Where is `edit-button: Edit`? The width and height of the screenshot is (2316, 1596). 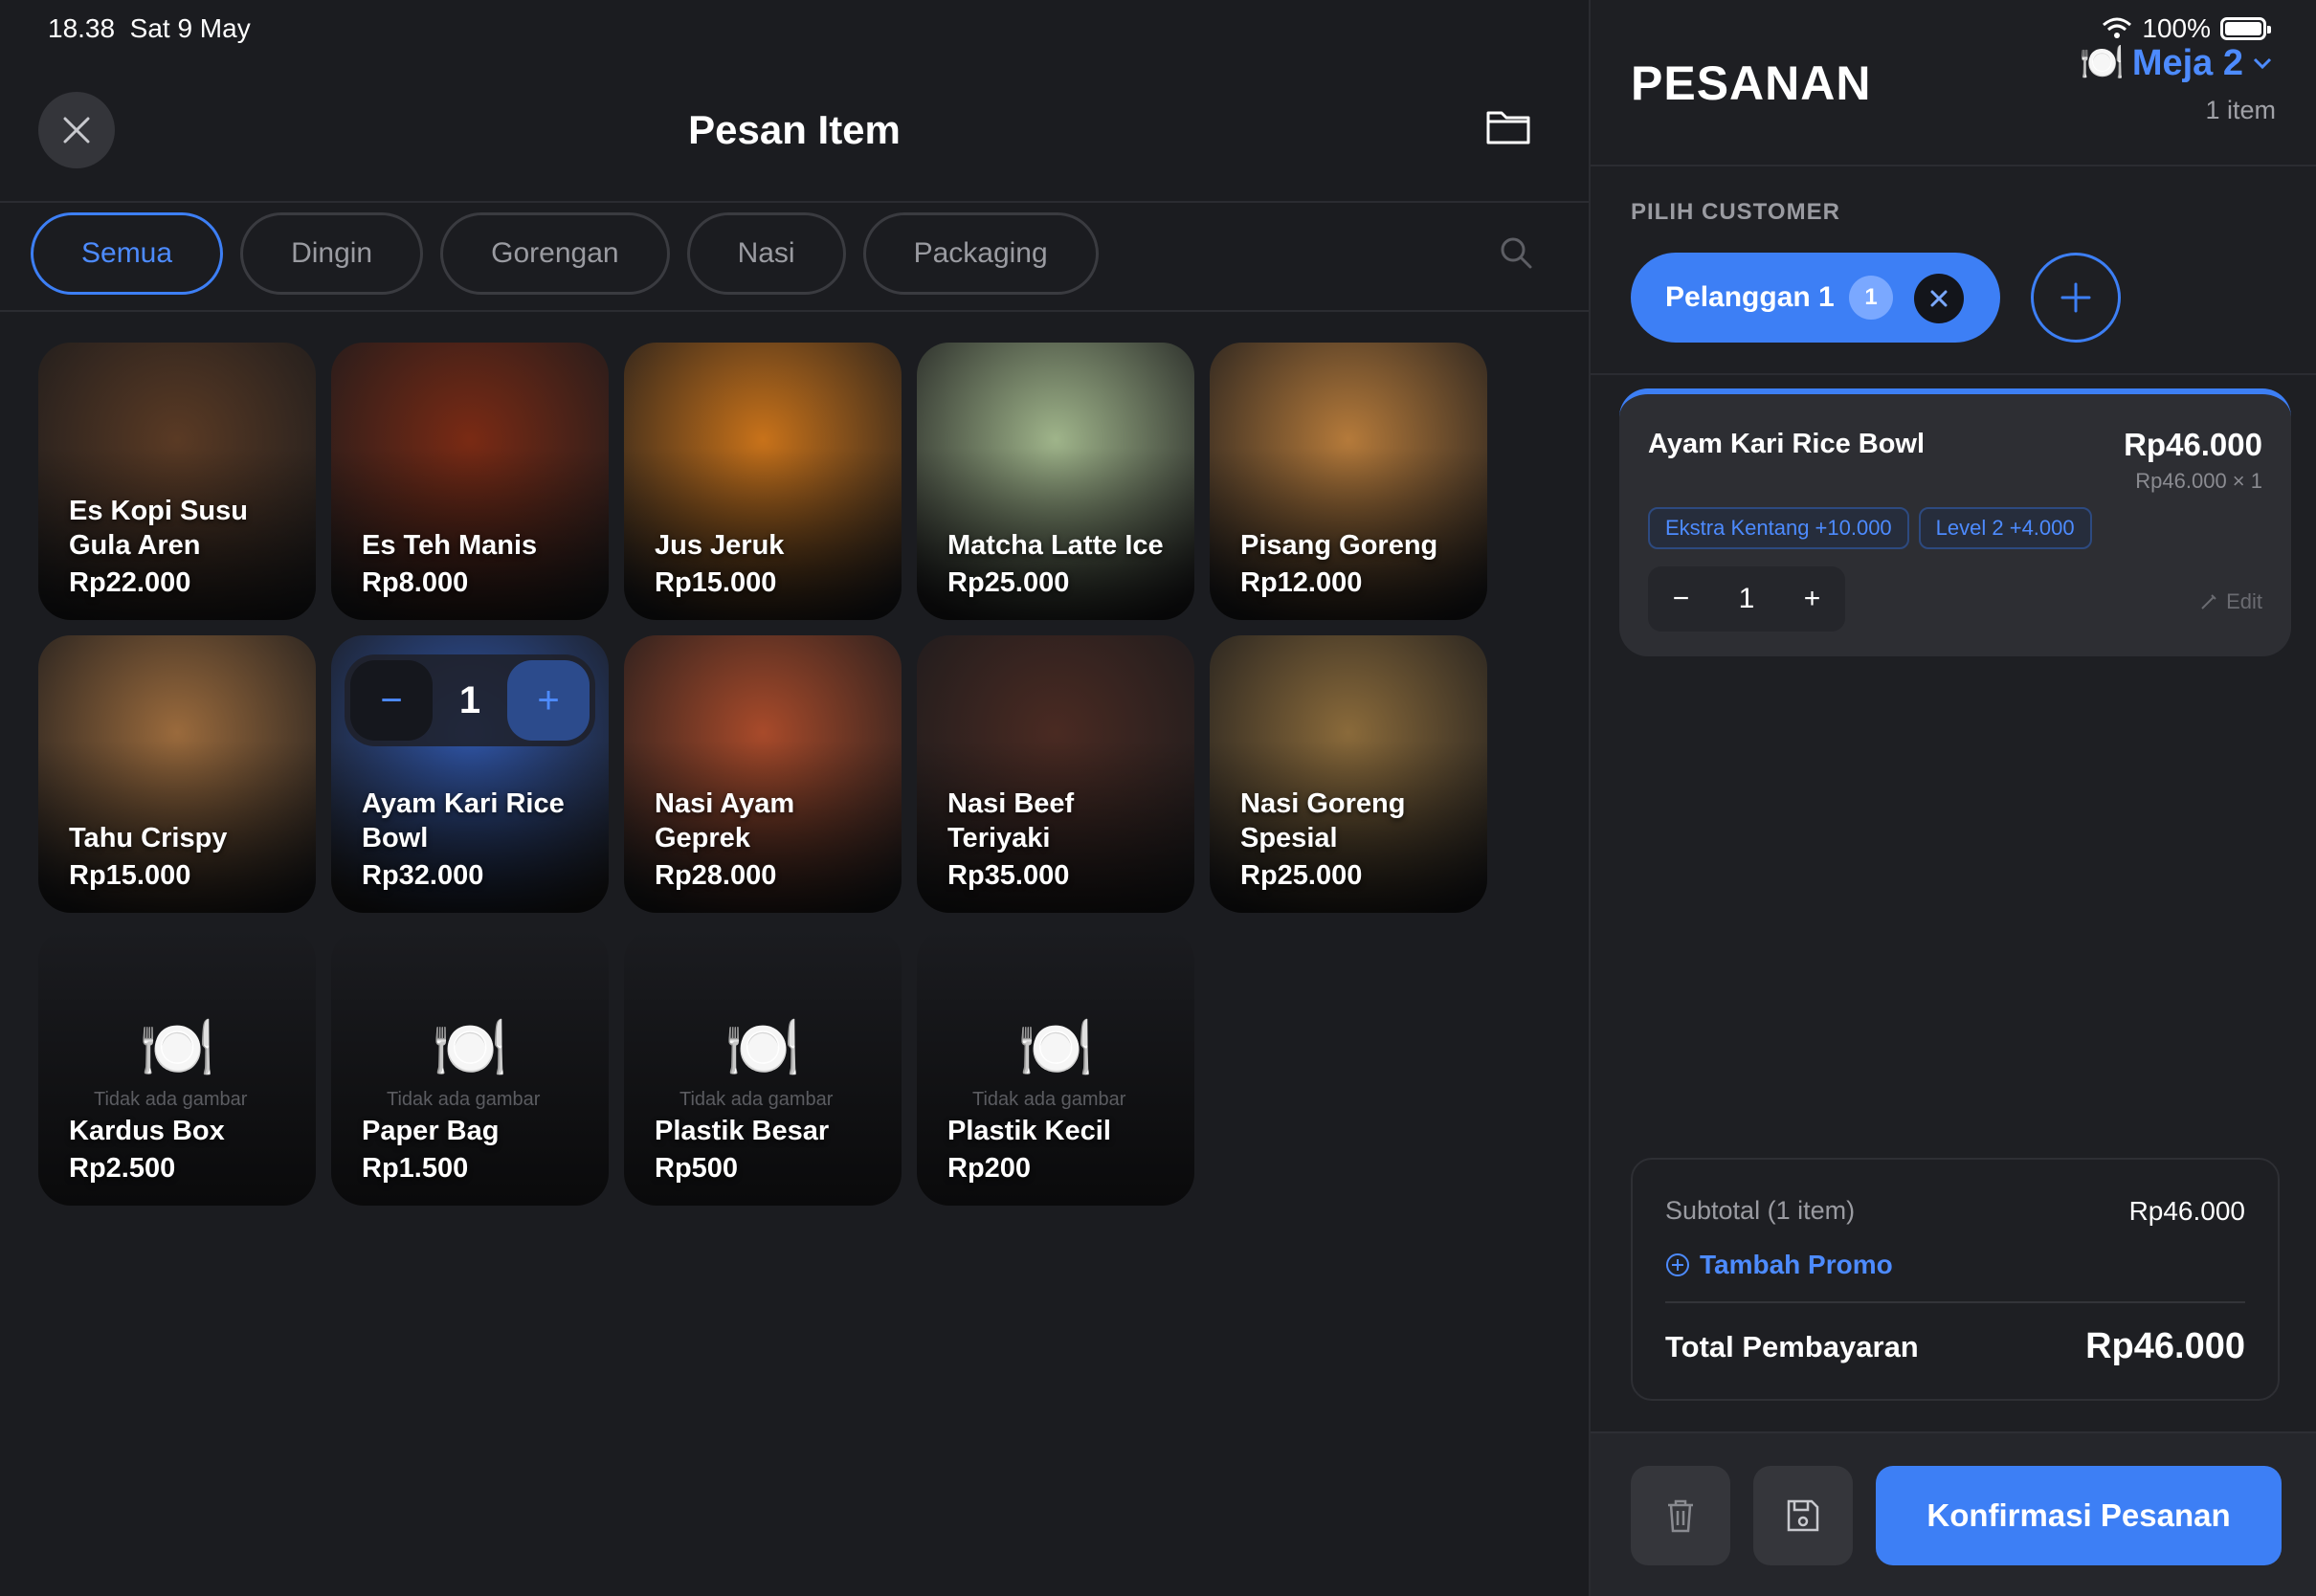
edit-button: Edit is located at coordinates (2230, 602).